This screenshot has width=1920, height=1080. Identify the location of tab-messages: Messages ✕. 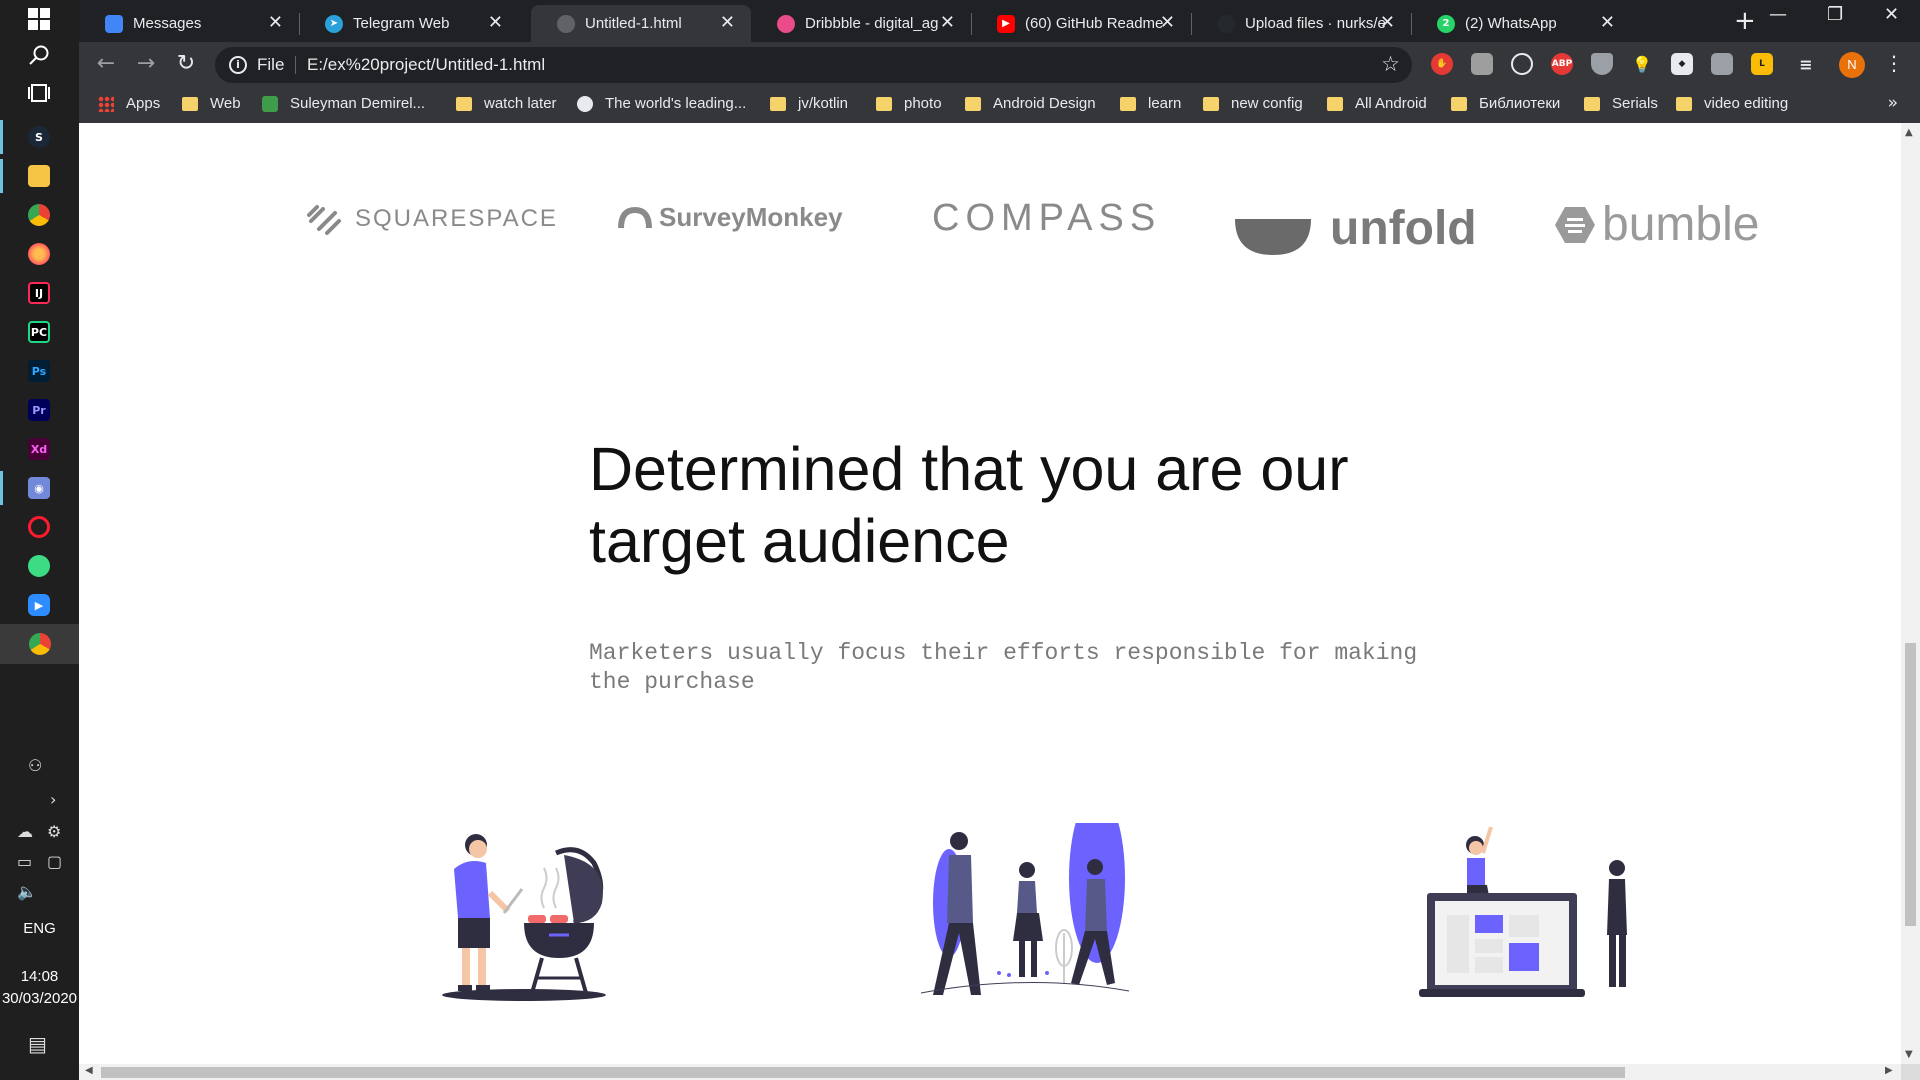
(189, 23).